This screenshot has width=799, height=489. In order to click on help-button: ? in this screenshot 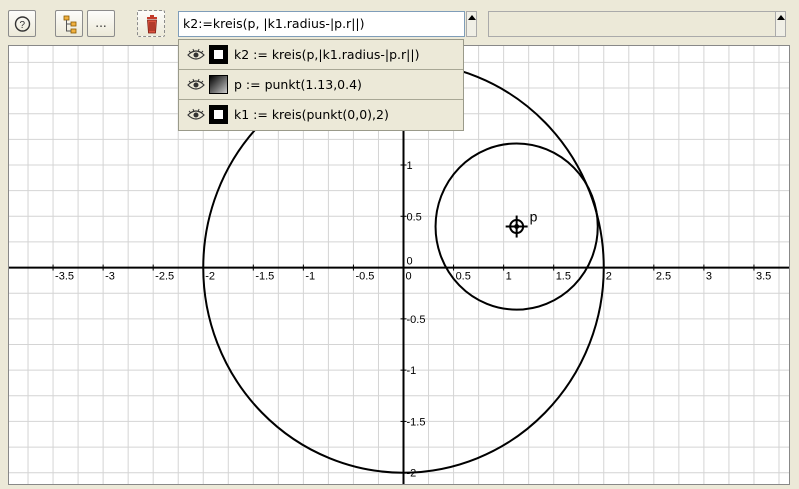, I will do `click(22, 23)`.